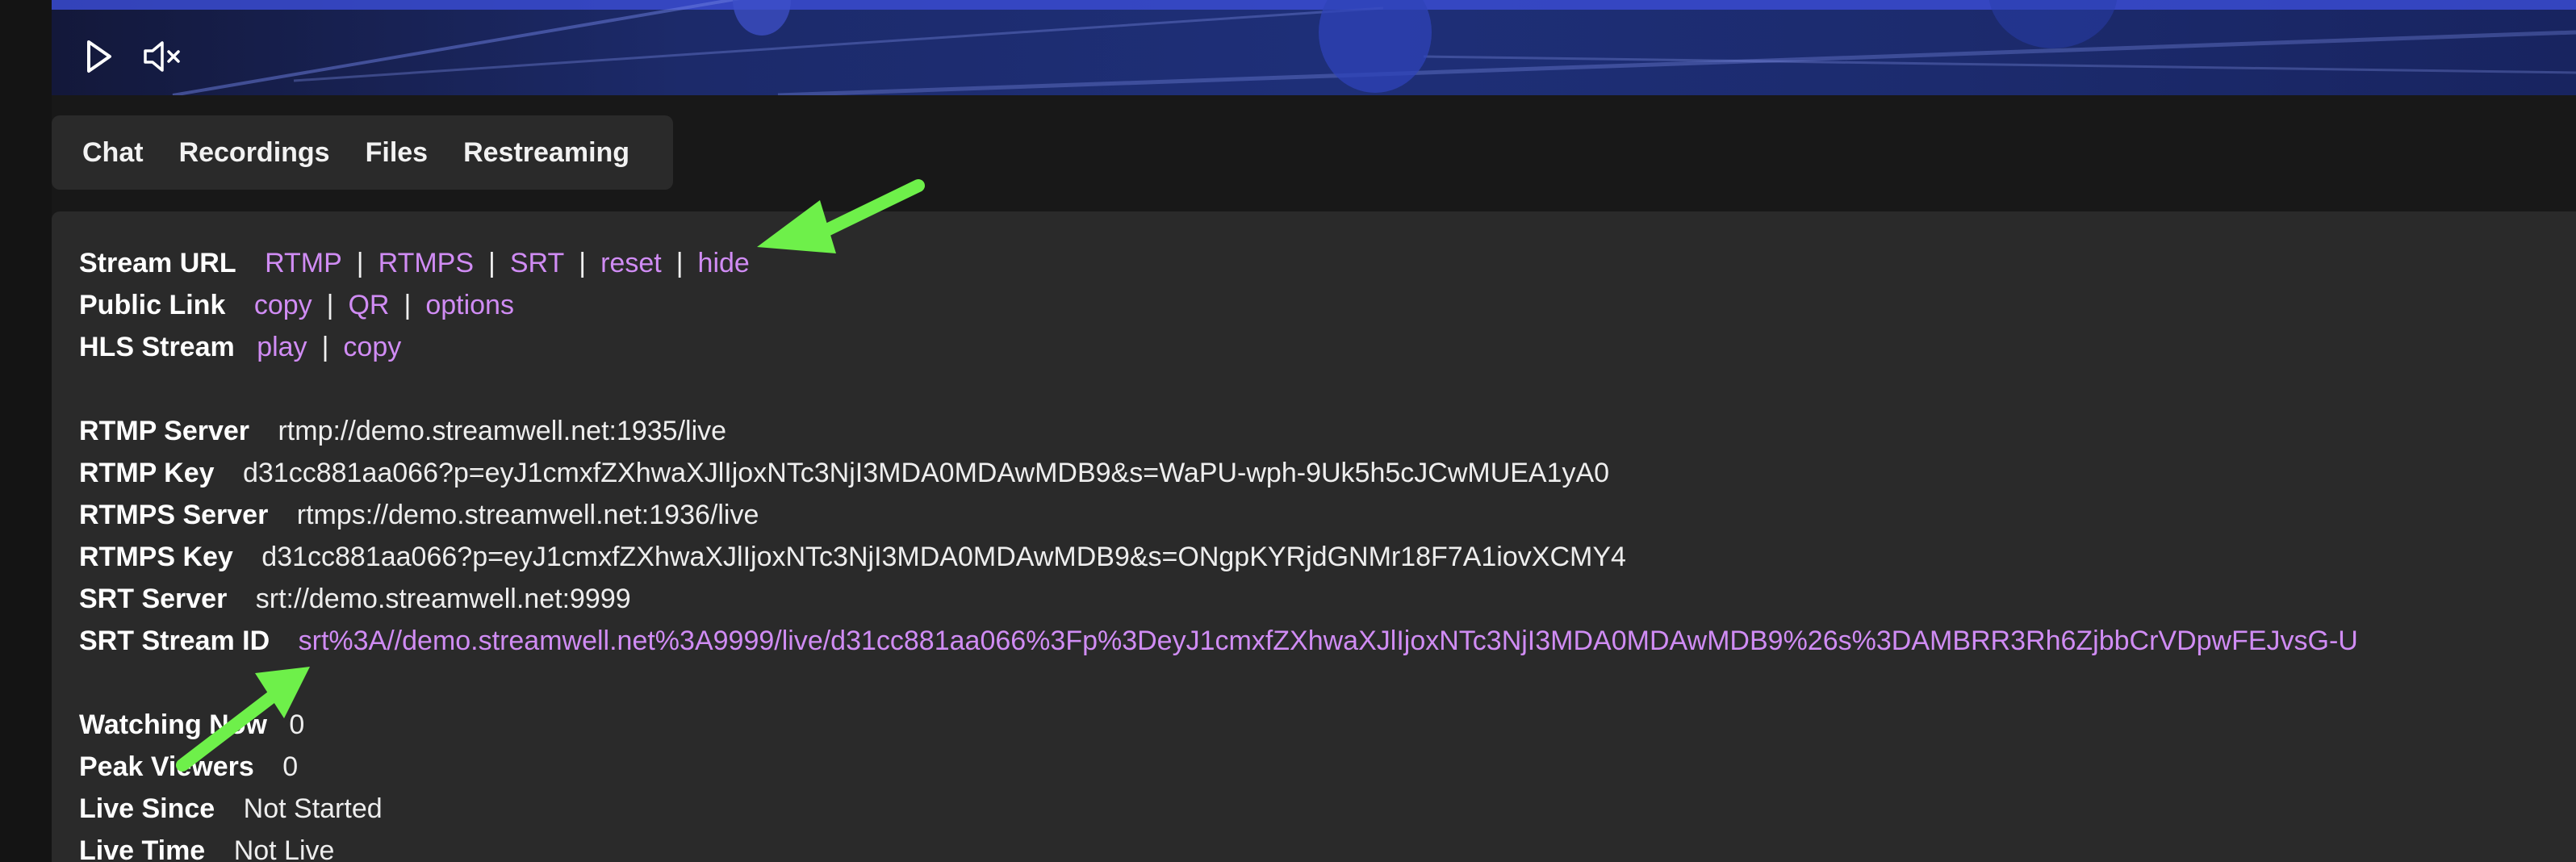 This screenshot has width=2576, height=862. I want to click on mute-button, so click(163, 56).